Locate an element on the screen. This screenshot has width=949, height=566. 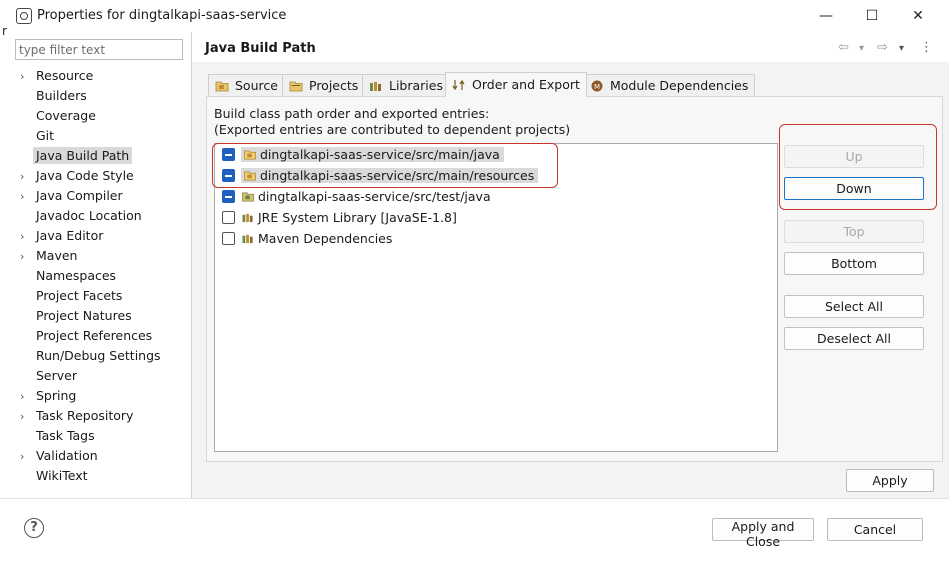
tab-label: Module Dependencies is located at coordinates (679, 85).